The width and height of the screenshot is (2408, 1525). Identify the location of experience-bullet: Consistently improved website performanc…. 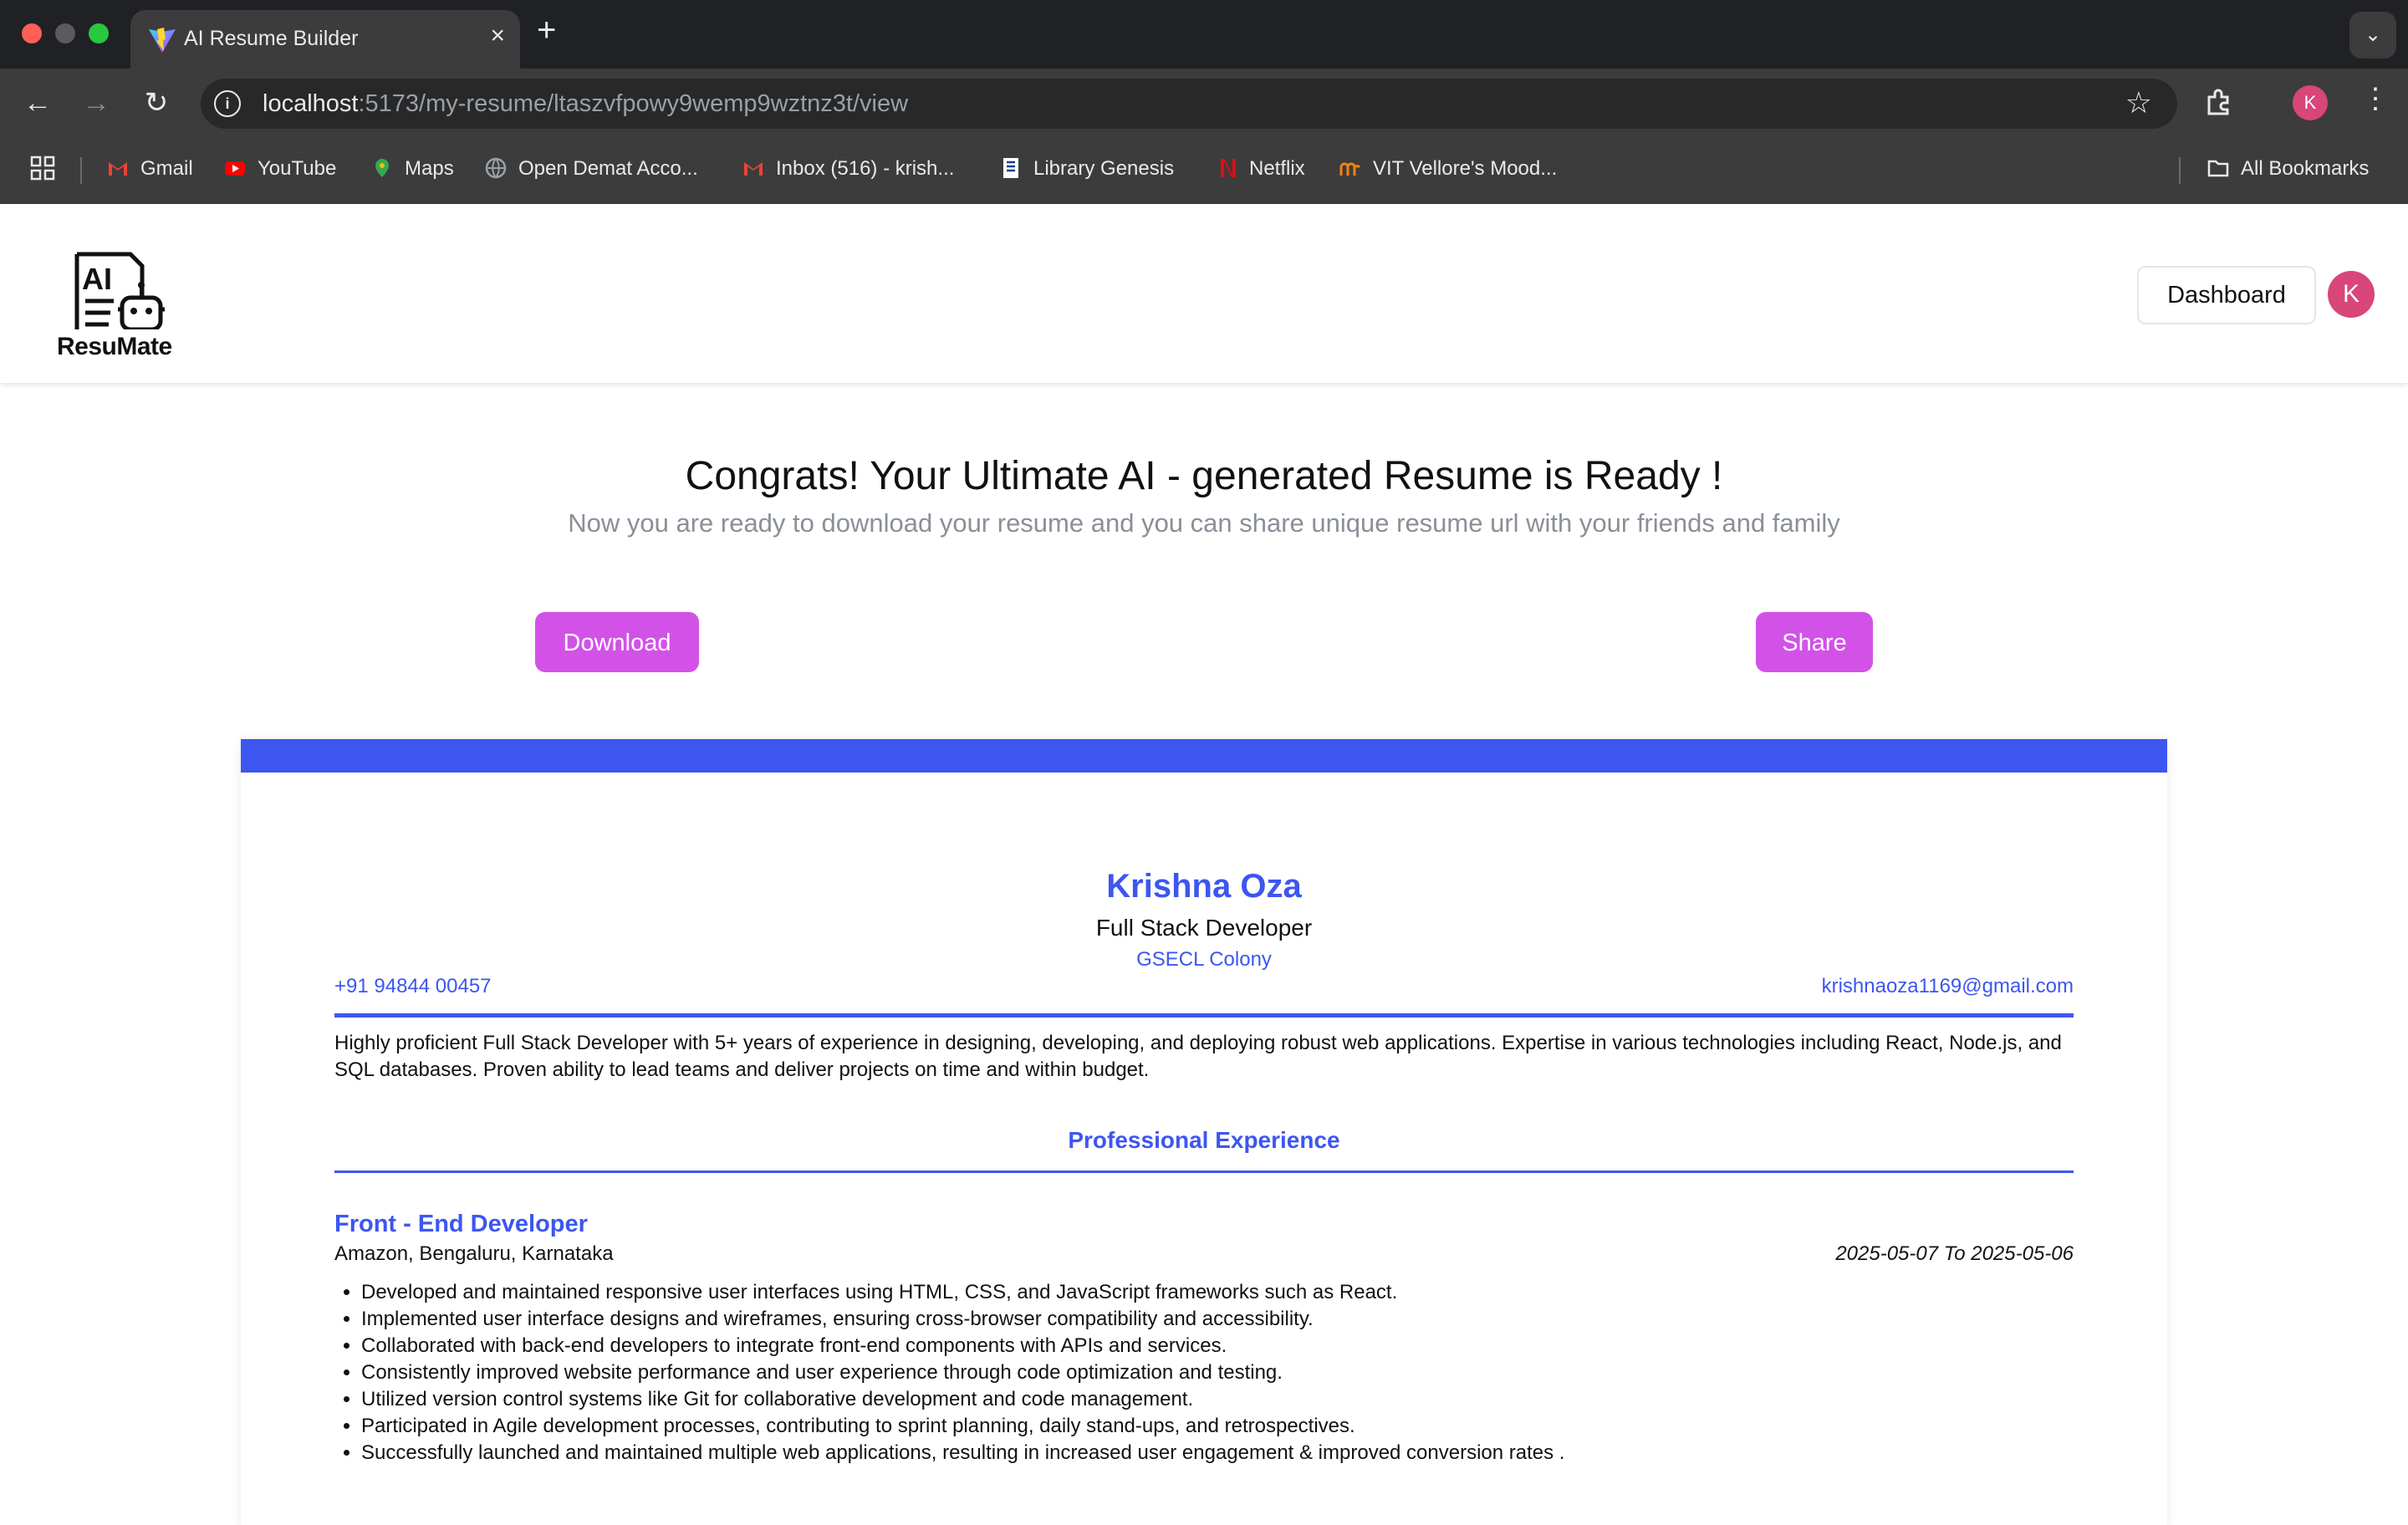
(1230, 1372).